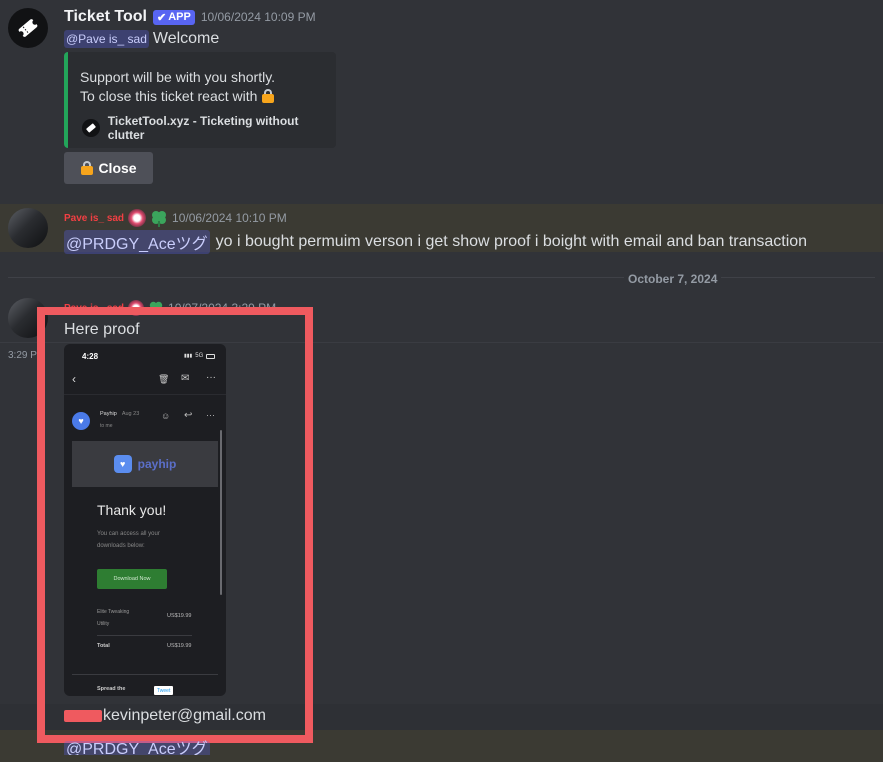  What do you see at coordinates (94, 218) in the screenshot?
I see `user-username: Pave is_ sad` at bounding box center [94, 218].